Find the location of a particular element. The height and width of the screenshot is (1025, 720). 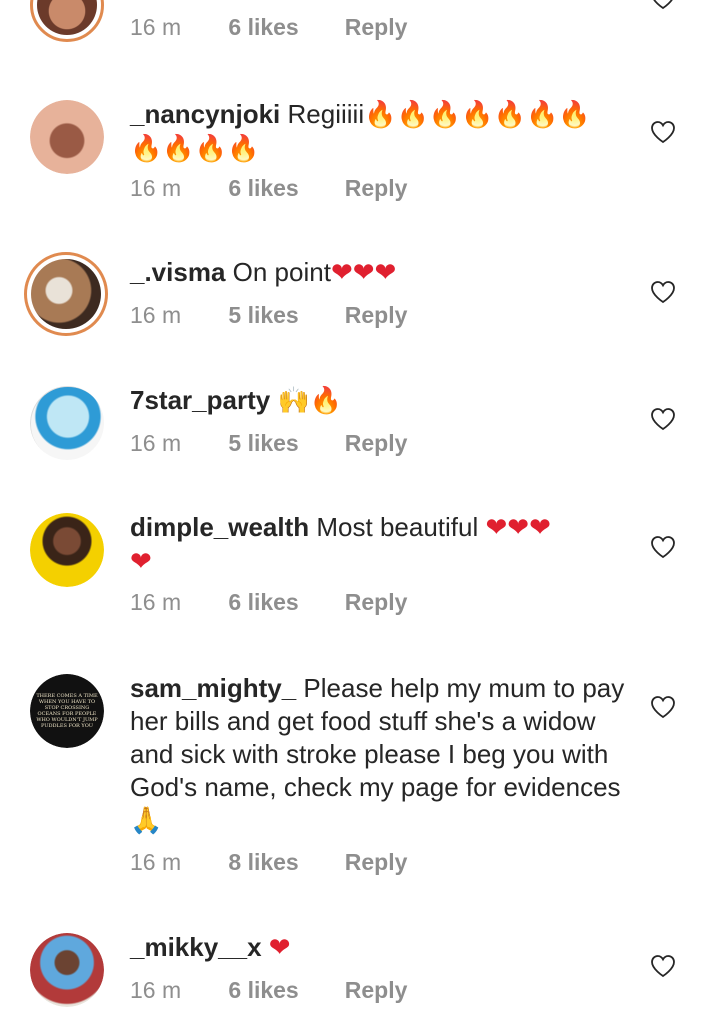

comment-username: _mikky__x is located at coordinates (196, 947).